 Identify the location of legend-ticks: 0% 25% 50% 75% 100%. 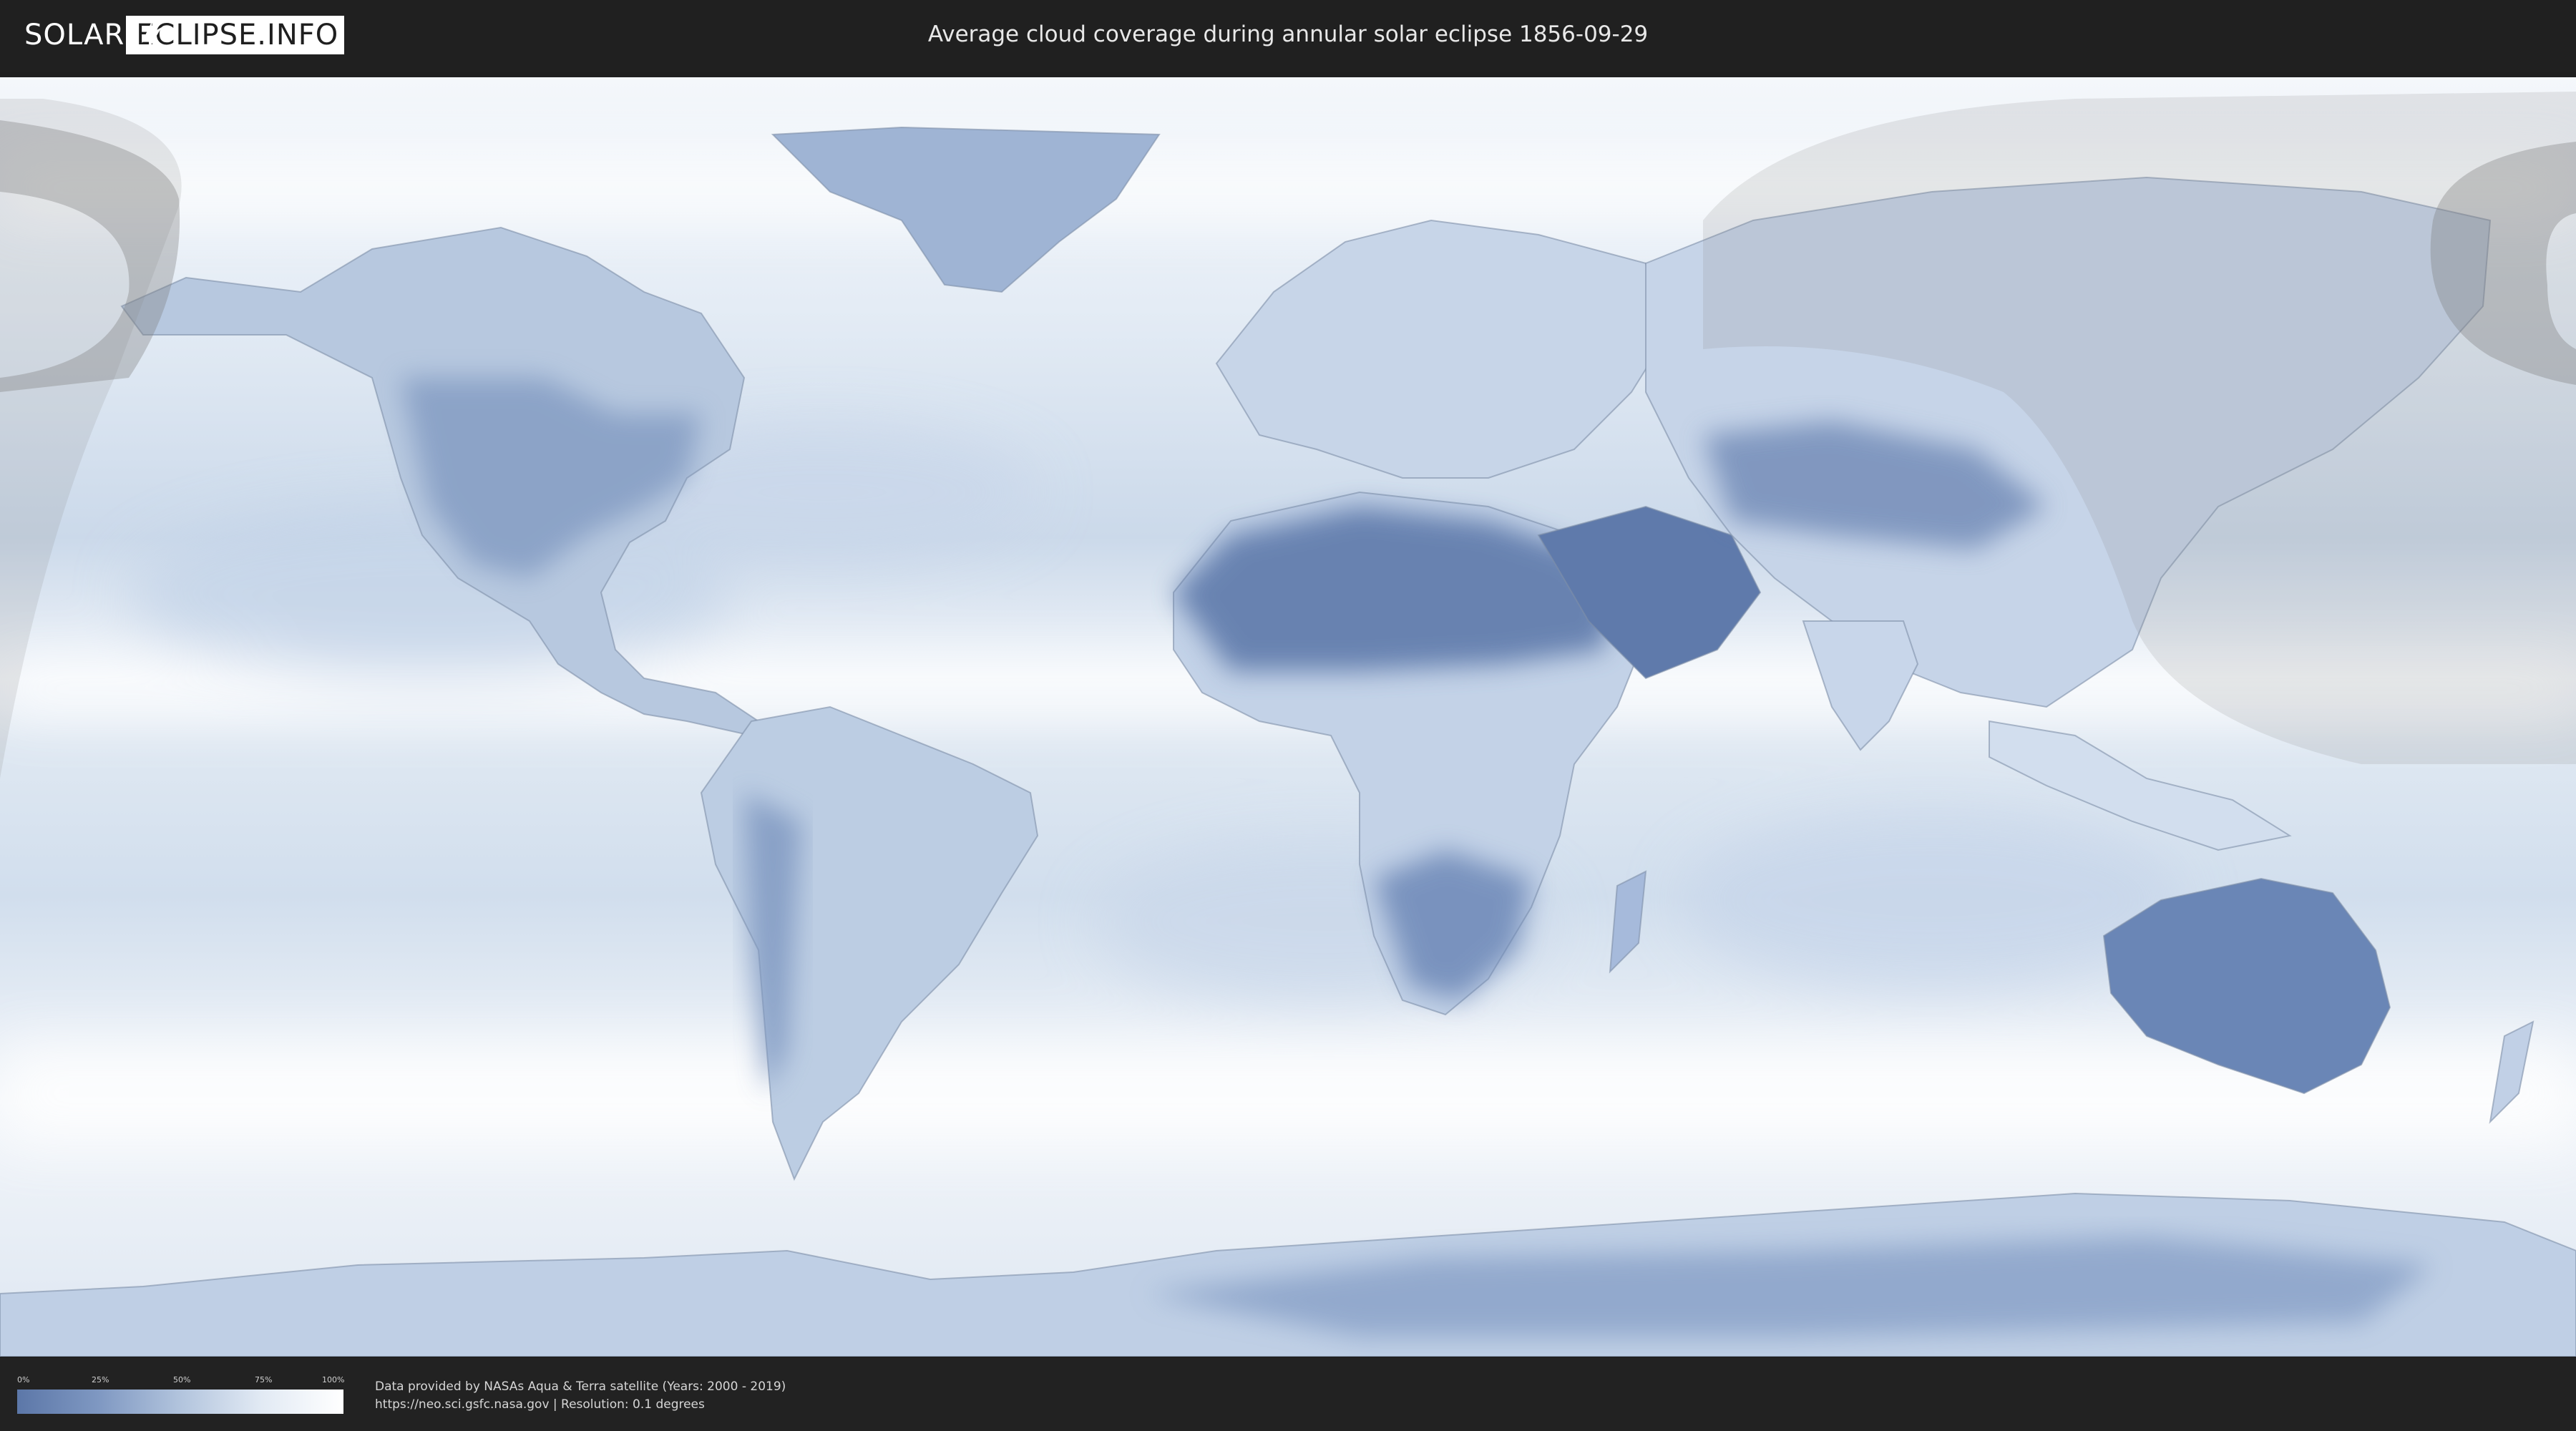
(181, 1381).